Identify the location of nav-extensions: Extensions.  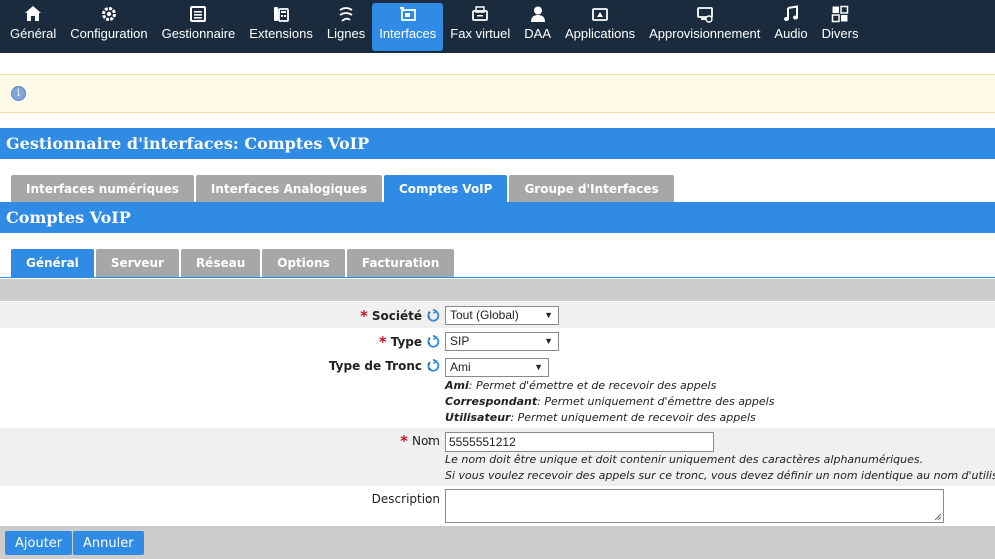
(281, 27).